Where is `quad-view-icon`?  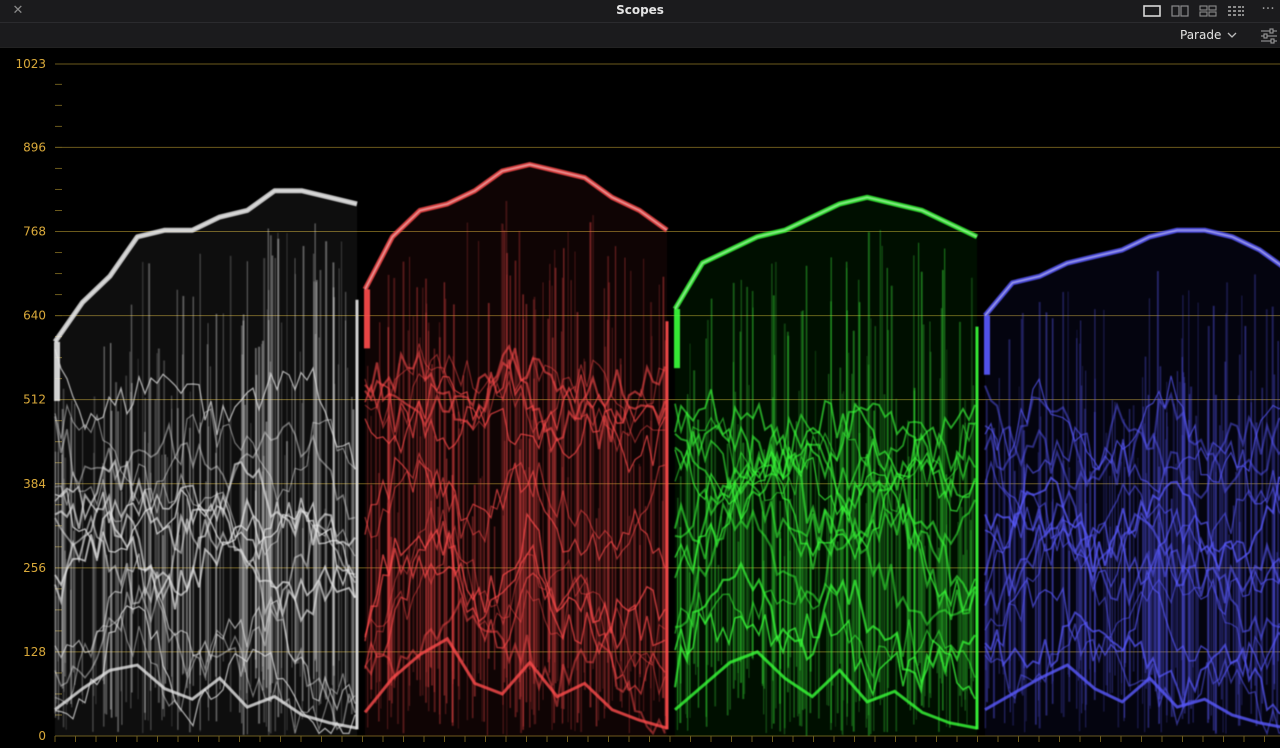
quad-view-icon is located at coordinates (1208, 11).